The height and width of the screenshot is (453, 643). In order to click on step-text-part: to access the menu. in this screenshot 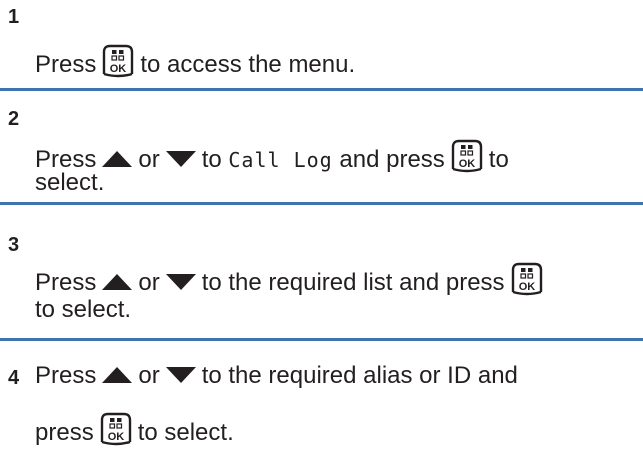, I will do `click(248, 64)`.